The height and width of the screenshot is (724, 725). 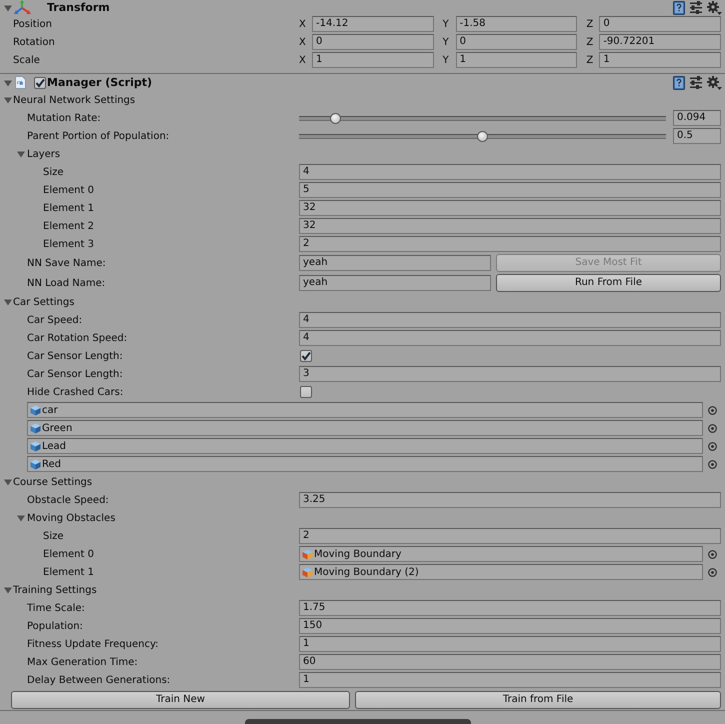 What do you see at coordinates (510, 374) in the screenshot?
I see `input-field: 3` at bounding box center [510, 374].